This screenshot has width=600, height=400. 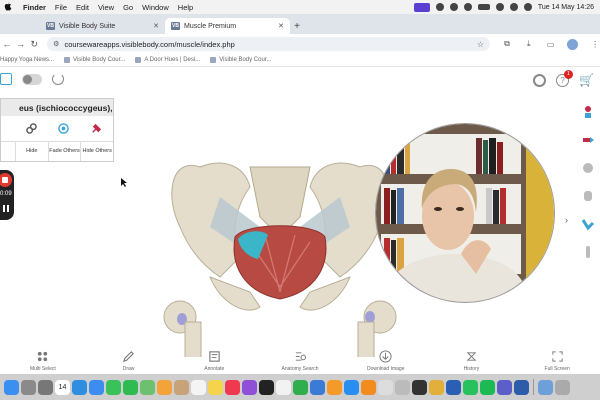 What do you see at coordinates (6, 180) in the screenshot?
I see `stop-recording-button` at bounding box center [6, 180].